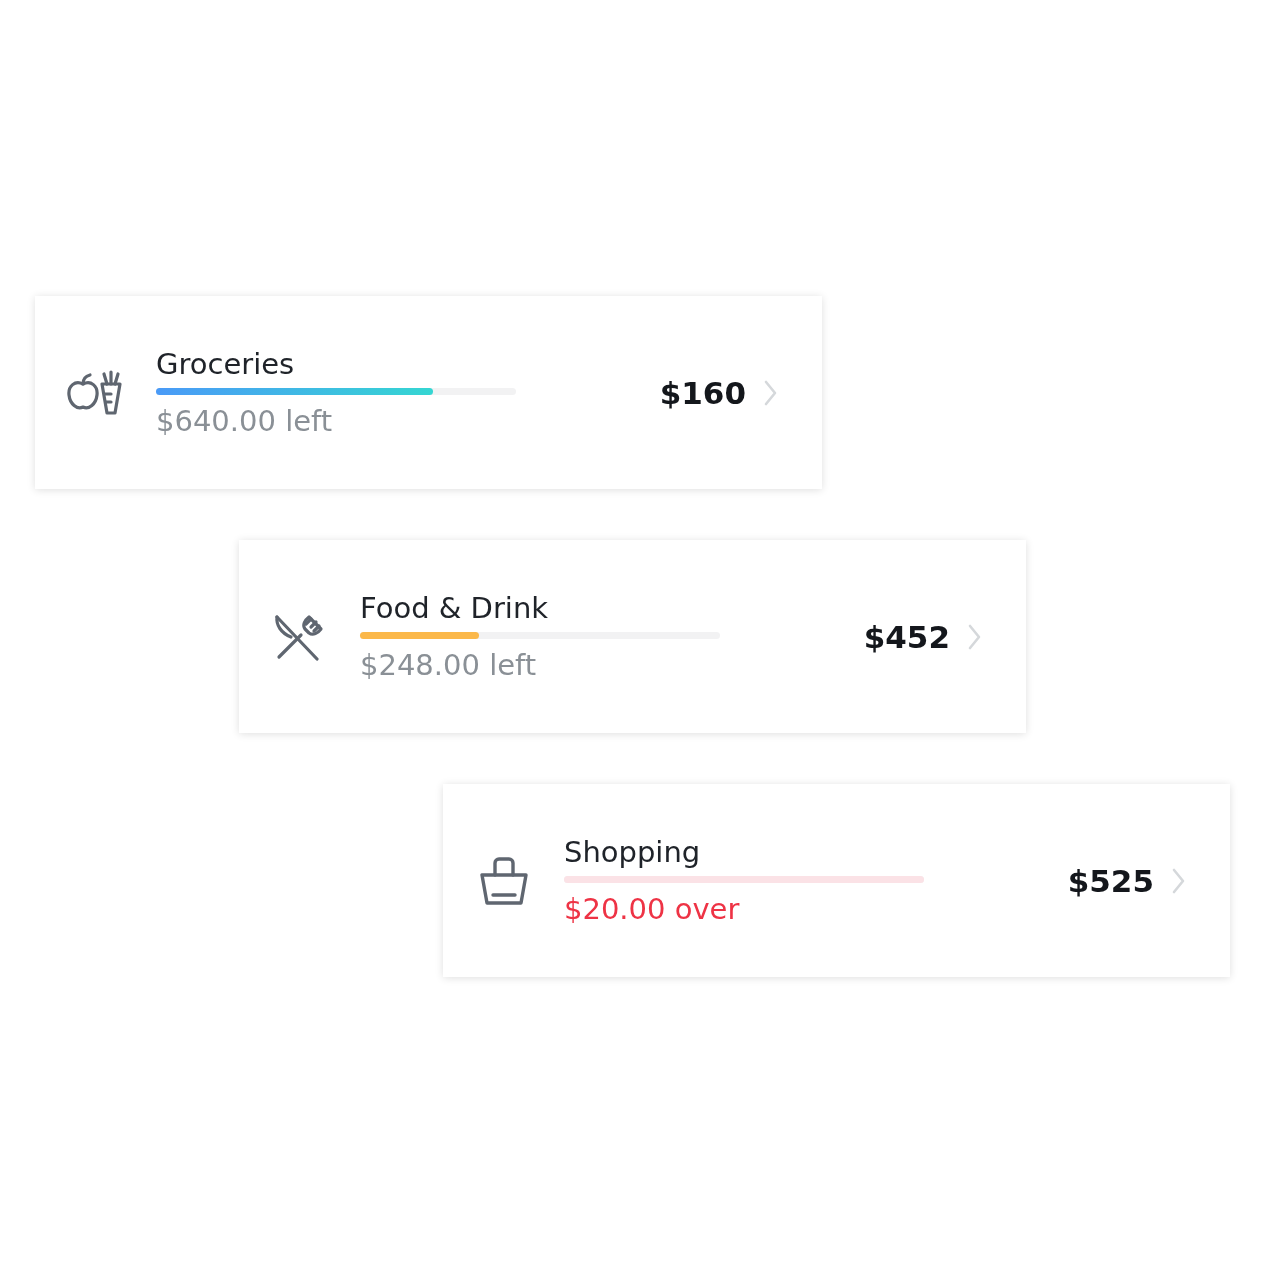 The width and height of the screenshot is (1272, 1270). I want to click on category-name: Food & Drink, so click(455, 608).